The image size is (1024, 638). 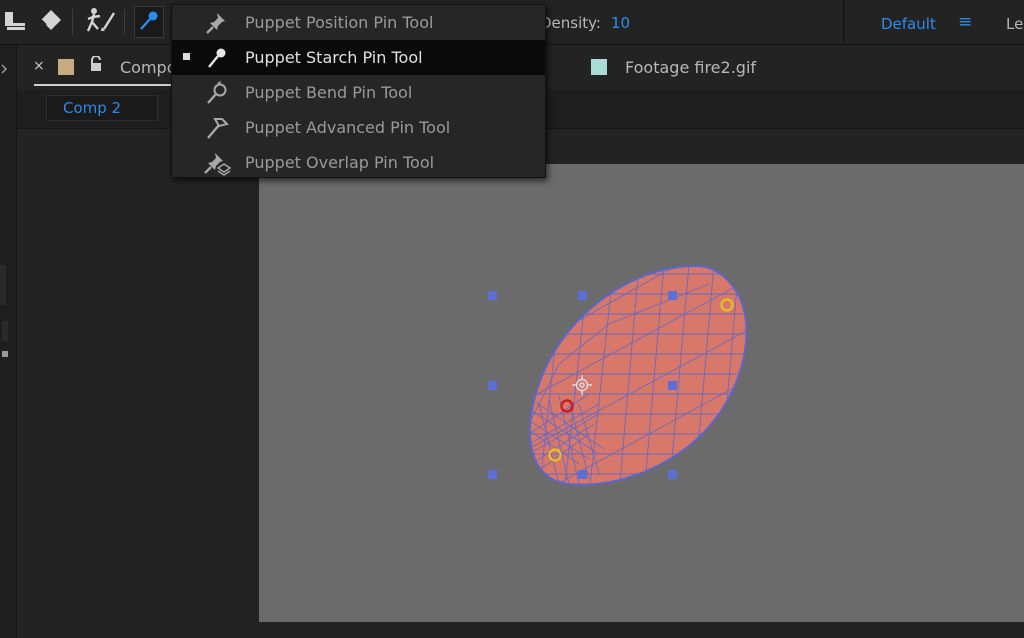 I want to click on footage-color-swatch, so click(x=599, y=67).